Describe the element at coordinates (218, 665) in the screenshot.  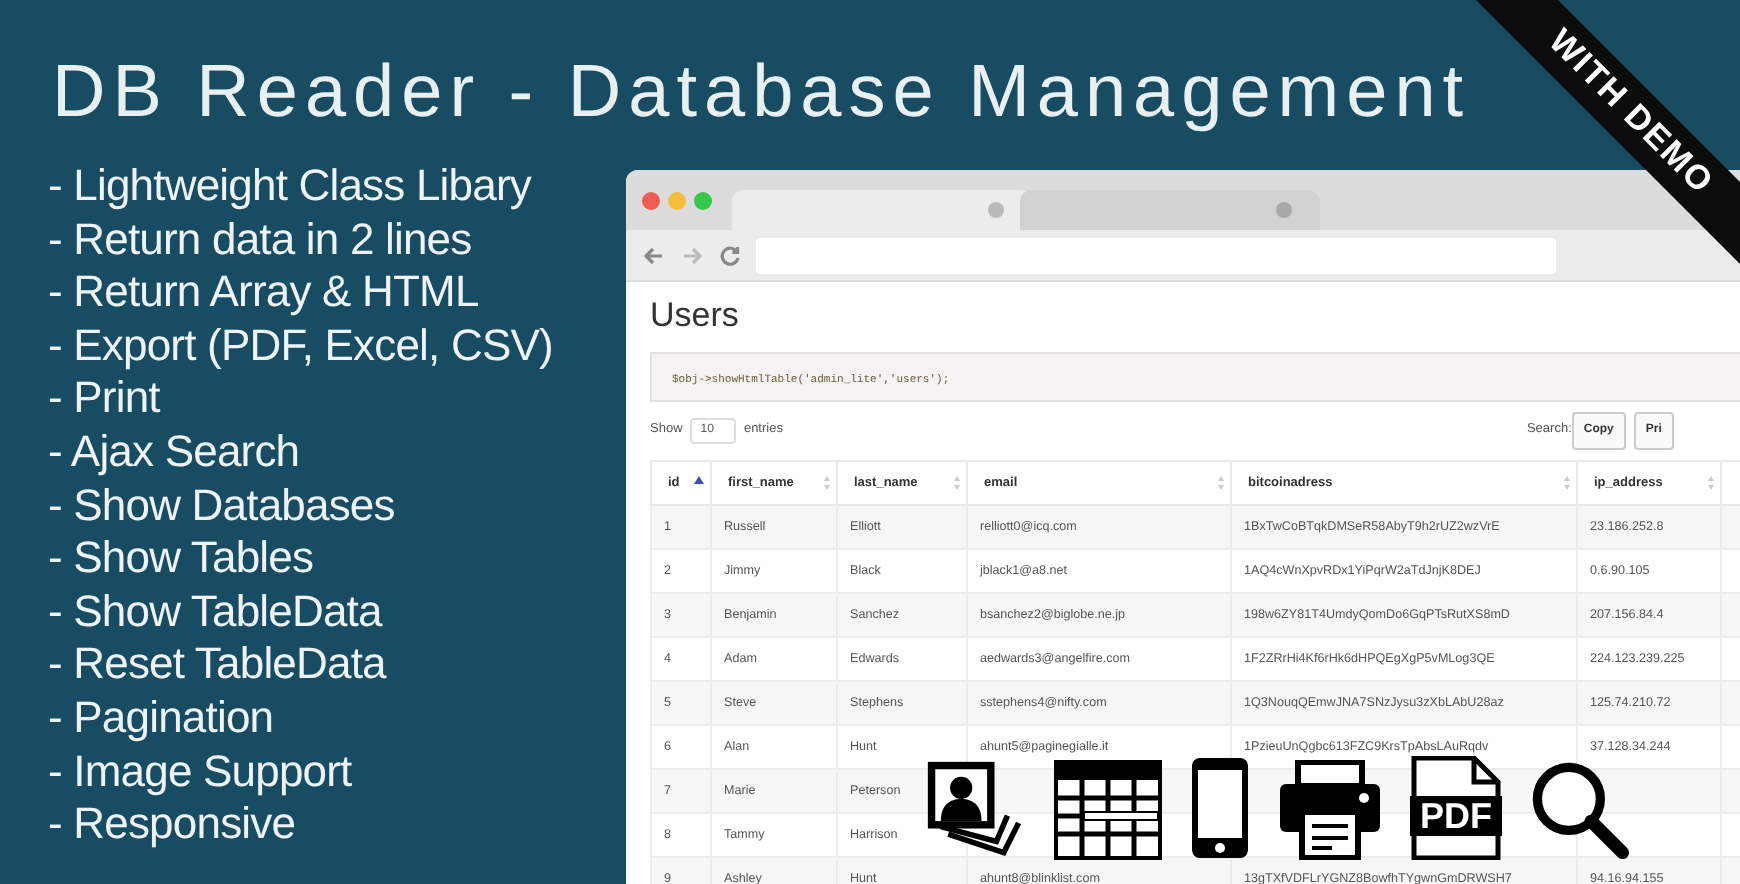
I see `feature-item: - Reset TableData` at that location.